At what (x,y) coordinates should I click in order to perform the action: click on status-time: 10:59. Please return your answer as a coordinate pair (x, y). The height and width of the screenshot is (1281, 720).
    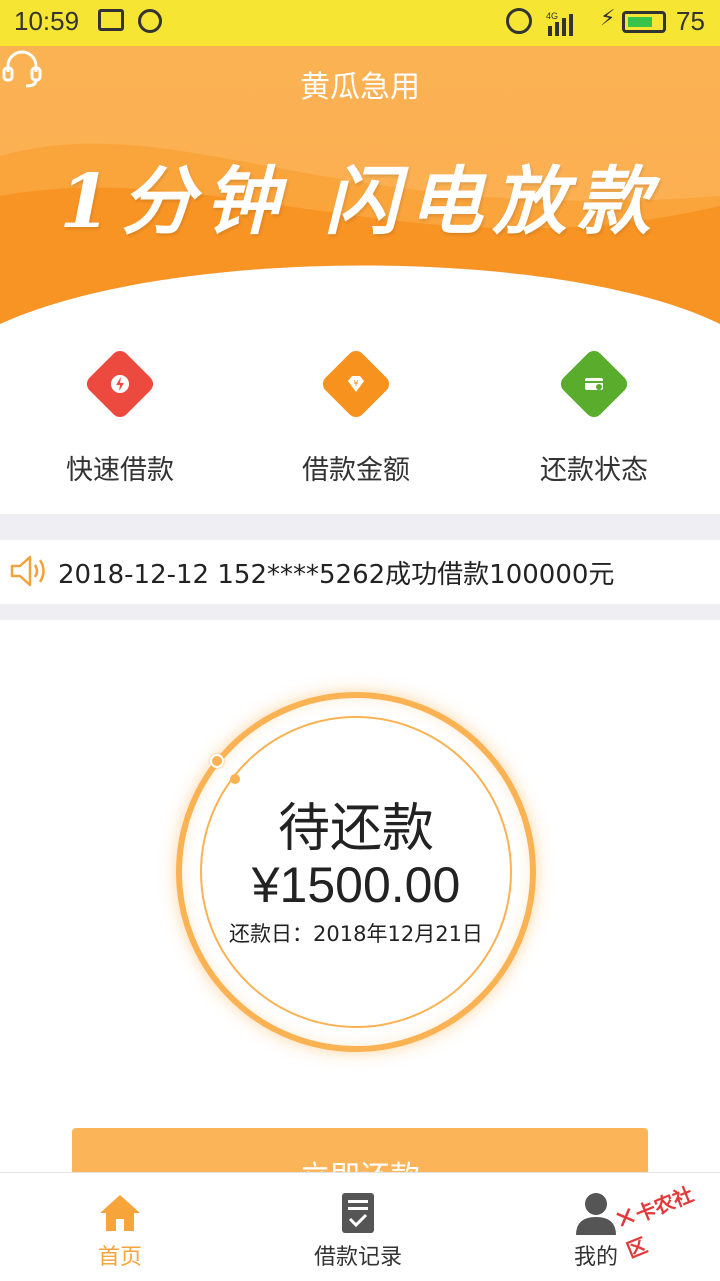
    Looking at the image, I should click on (47, 21).